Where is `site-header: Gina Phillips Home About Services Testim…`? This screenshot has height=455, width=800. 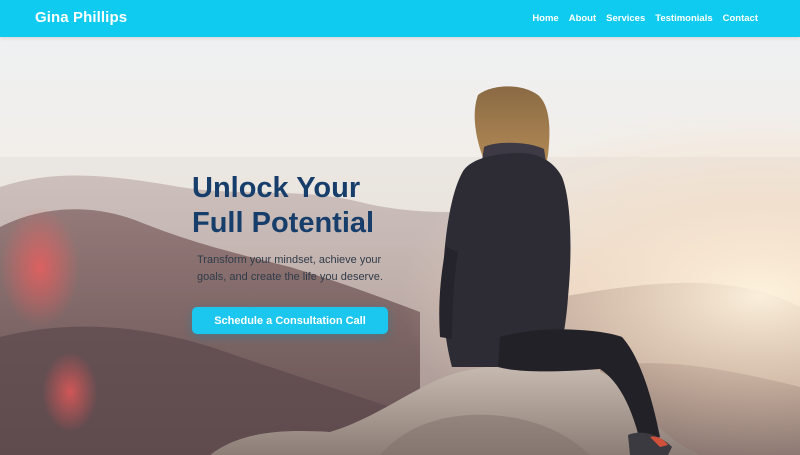
site-header: Gina Phillips Home About Services Testim… is located at coordinates (400, 18).